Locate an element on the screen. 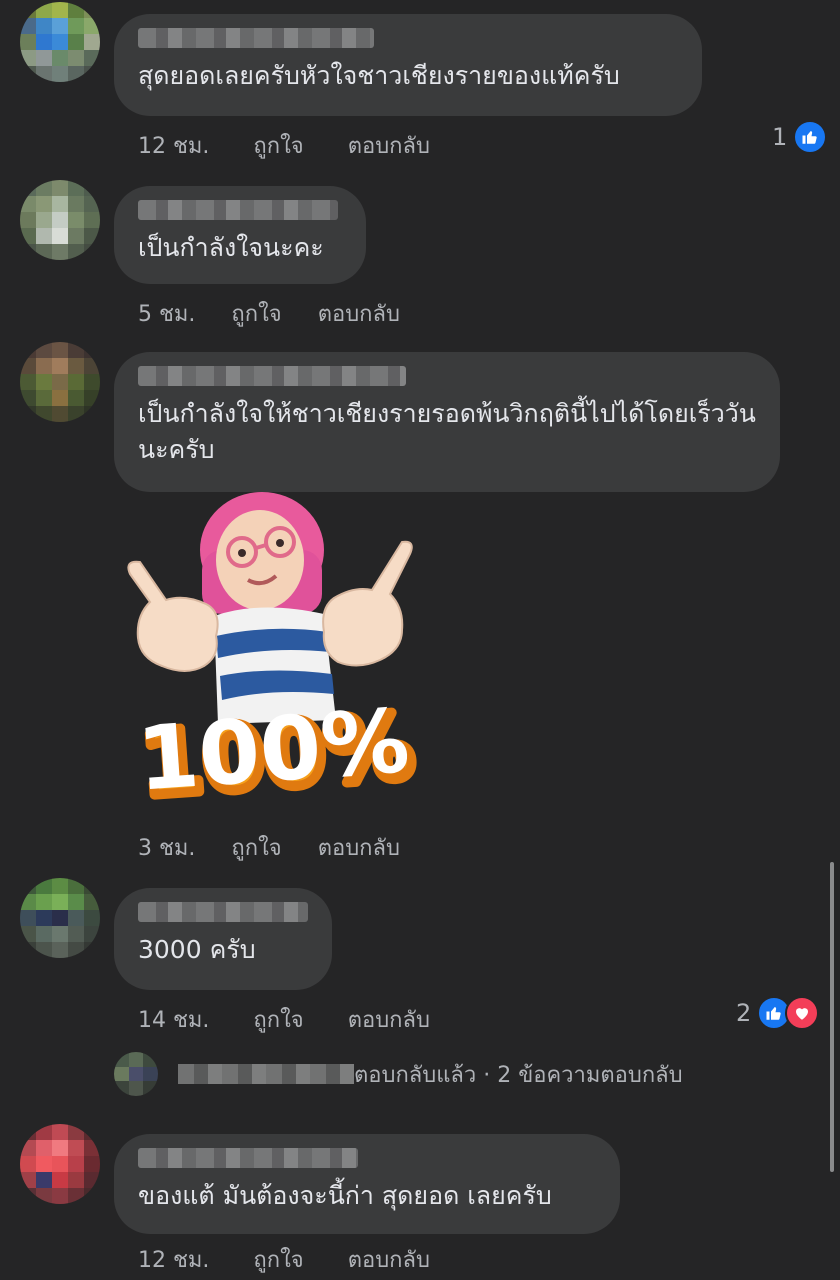 The image size is (840, 1280). reaction-count: 2 is located at coordinates (744, 1013).